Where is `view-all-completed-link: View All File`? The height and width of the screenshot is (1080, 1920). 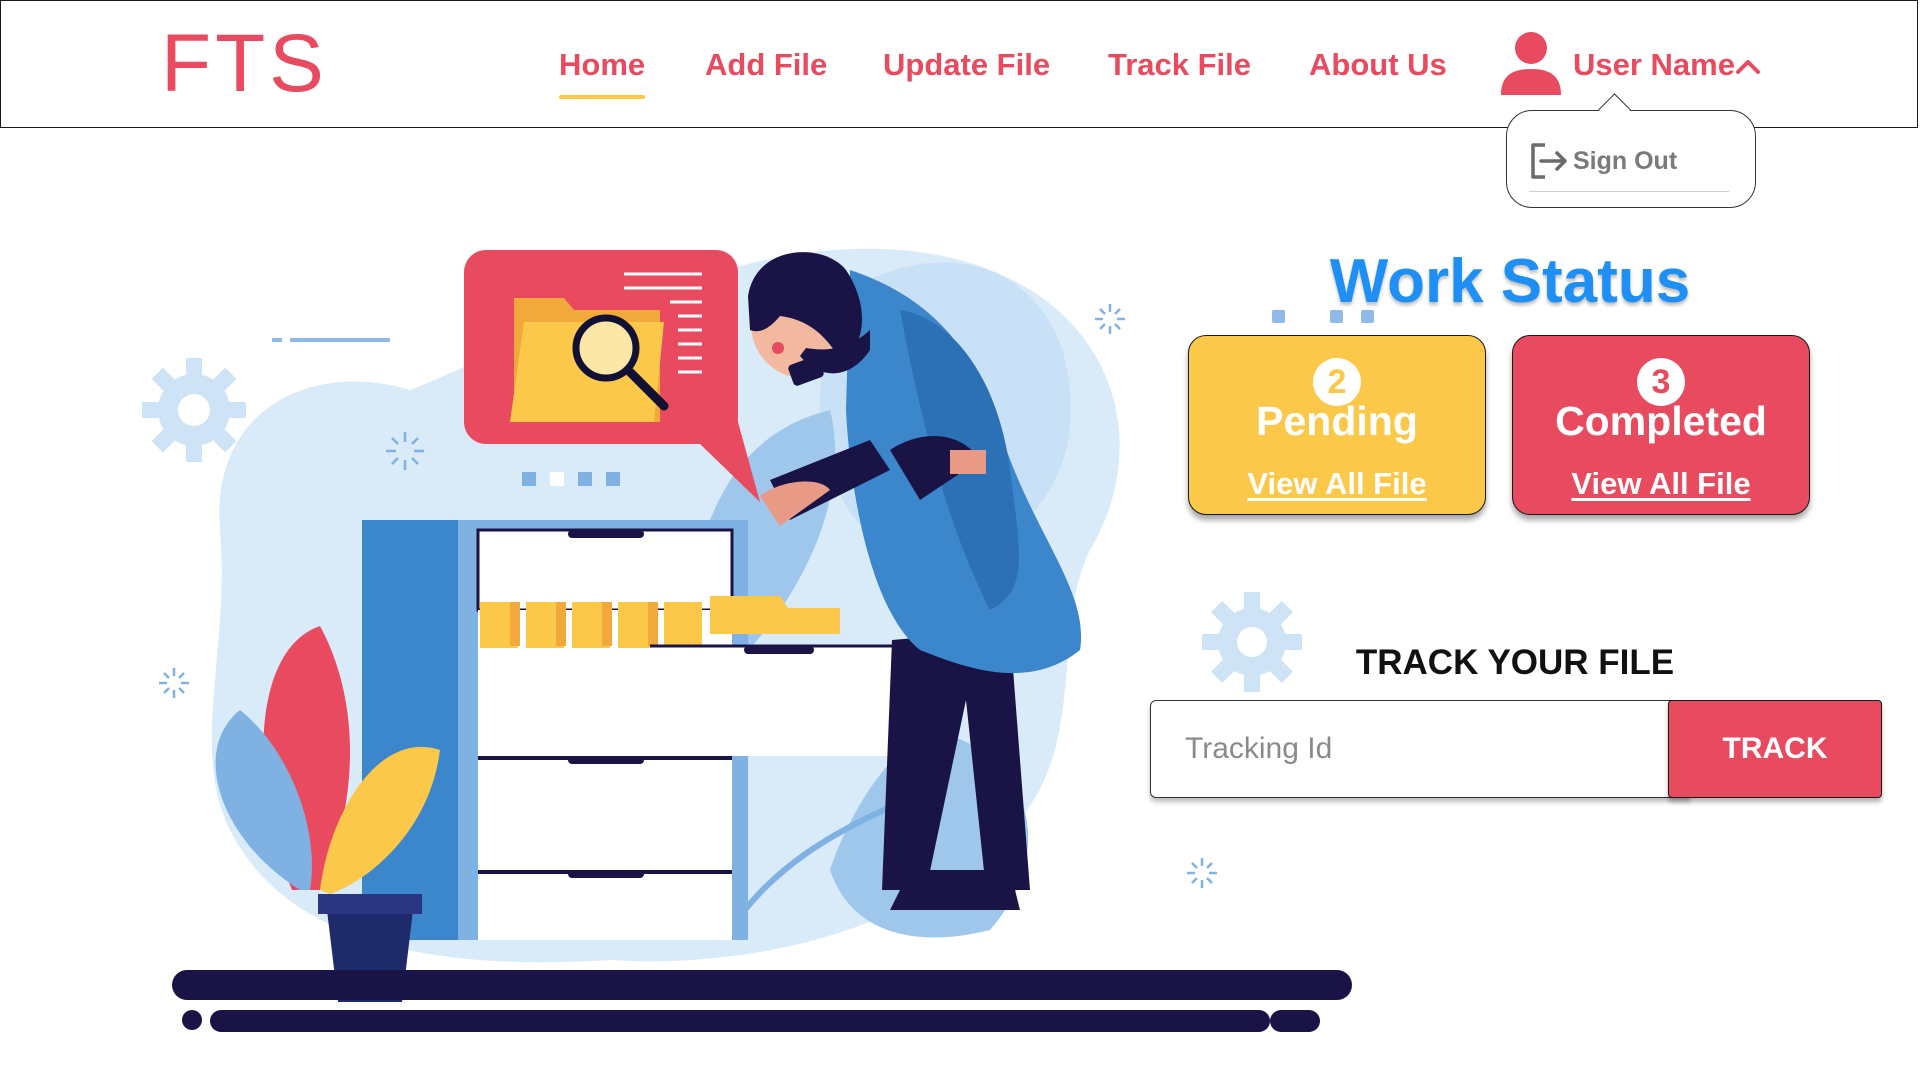
view-all-completed-link: View All File is located at coordinates (1661, 484).